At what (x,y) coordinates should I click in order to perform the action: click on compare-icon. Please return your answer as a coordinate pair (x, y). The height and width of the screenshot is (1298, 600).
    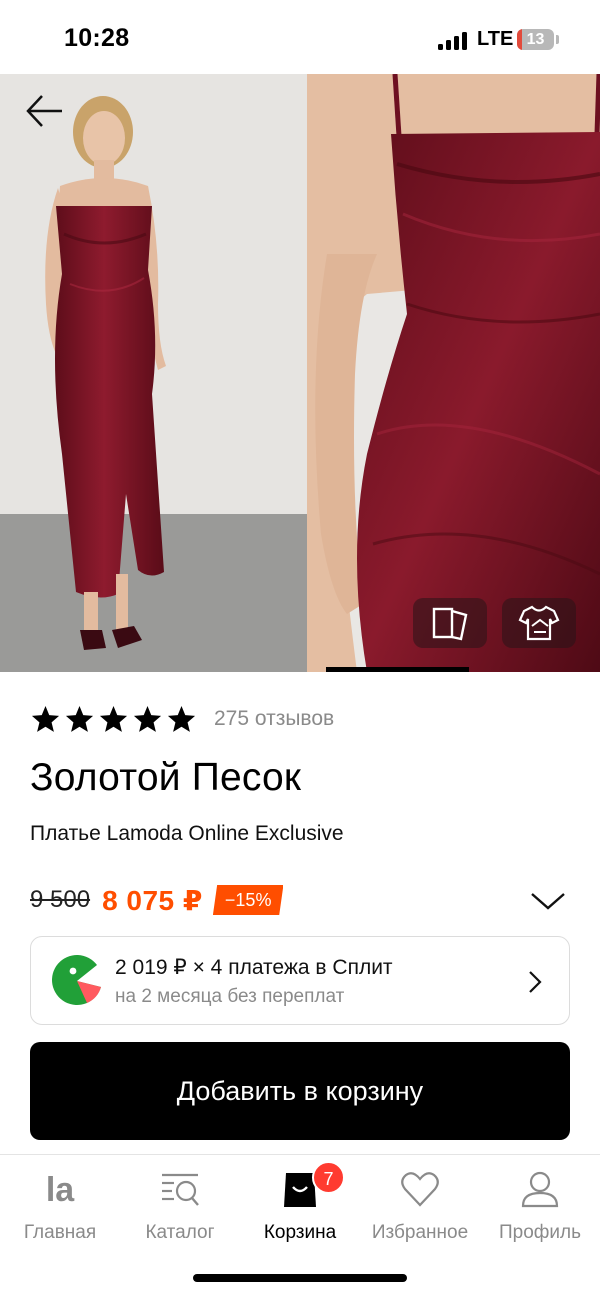
    Looking at the image, I should click on (450, 624).